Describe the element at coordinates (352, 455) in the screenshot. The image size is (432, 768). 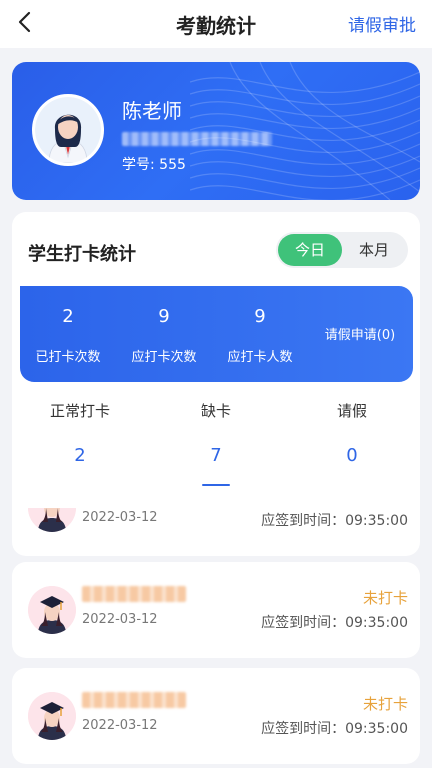
I see `category-count: 0` at that location.